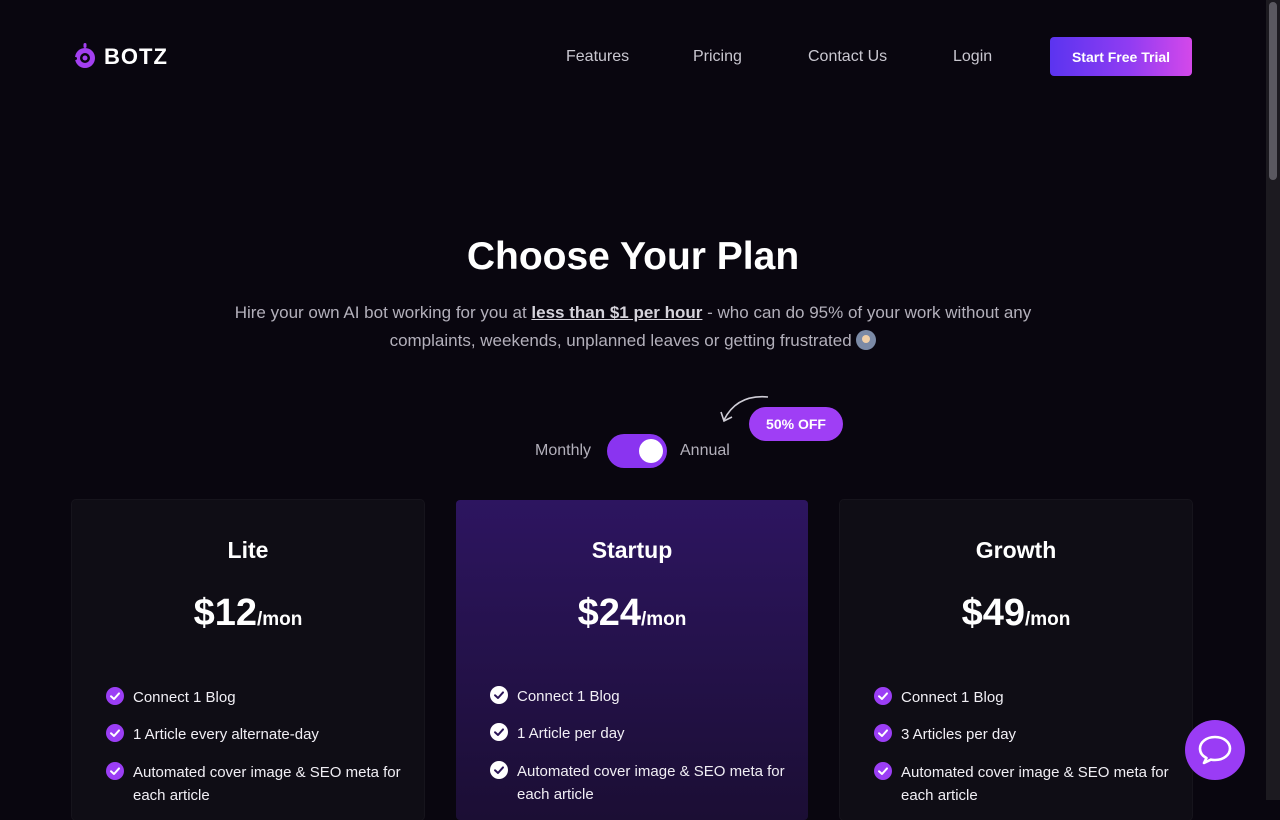 The height and width of the screenshot is (820, 1280). I want to click on subtitle-highlight: less than $1 per hour, so click(617, 312).